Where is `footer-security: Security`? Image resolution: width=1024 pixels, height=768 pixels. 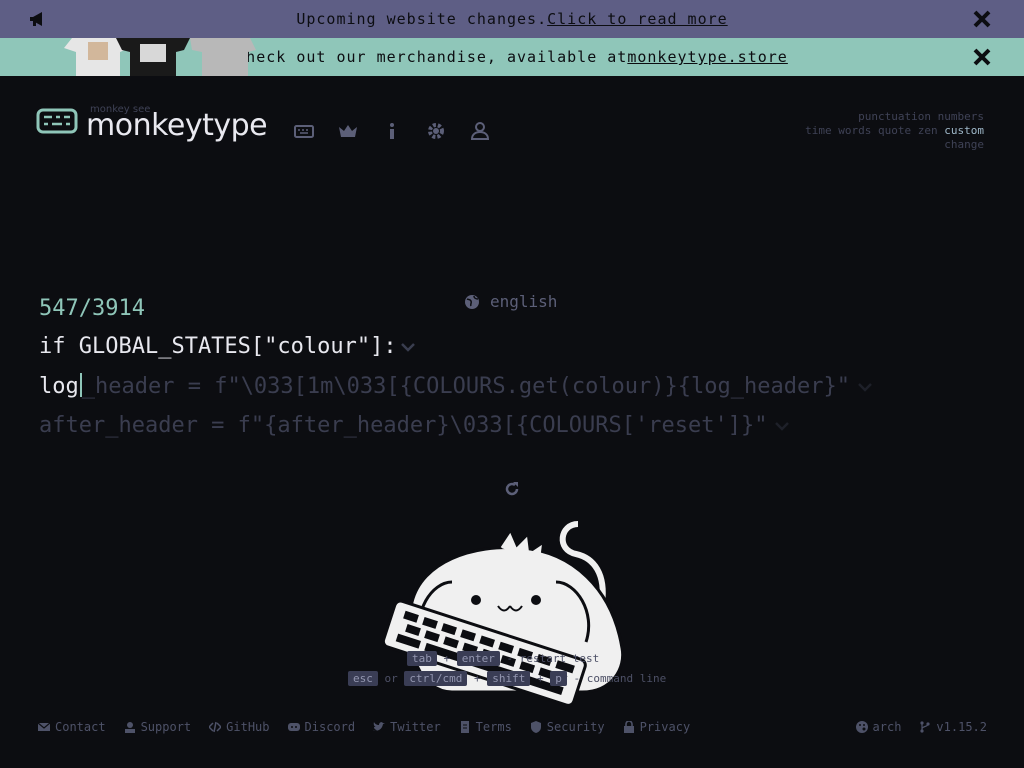 footer-security: Security is located at coordinates (567, 727).